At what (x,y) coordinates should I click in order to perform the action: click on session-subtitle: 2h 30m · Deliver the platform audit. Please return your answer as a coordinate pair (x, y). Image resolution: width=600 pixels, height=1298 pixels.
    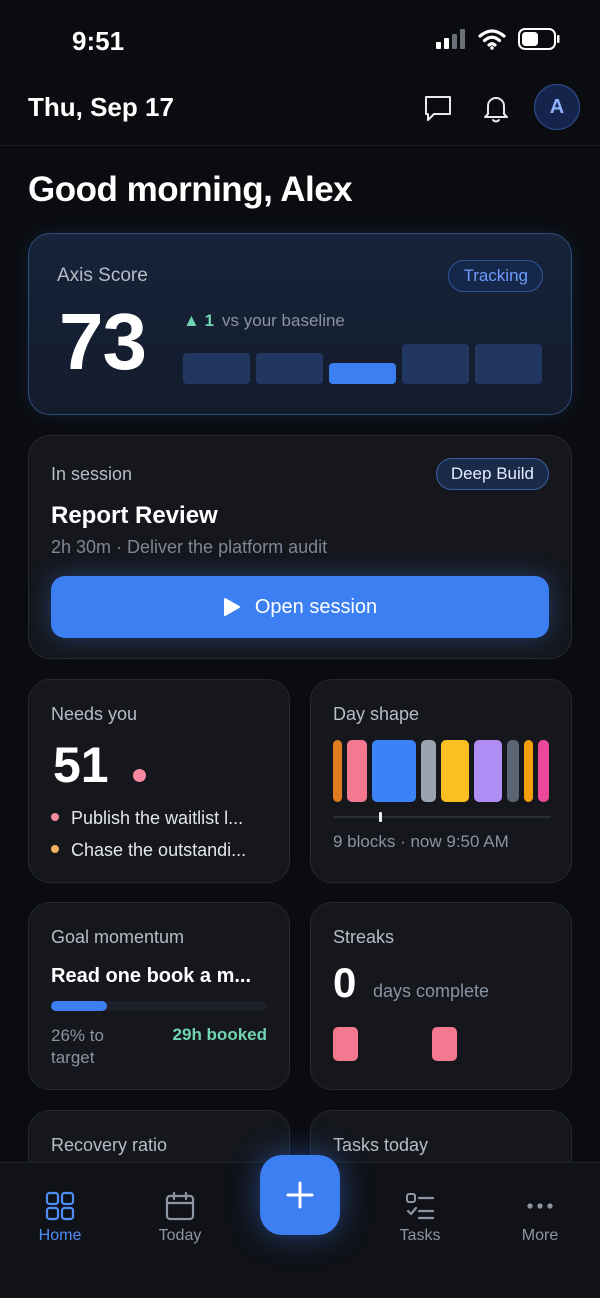
    Looking at the image, I should click on (189, 547).